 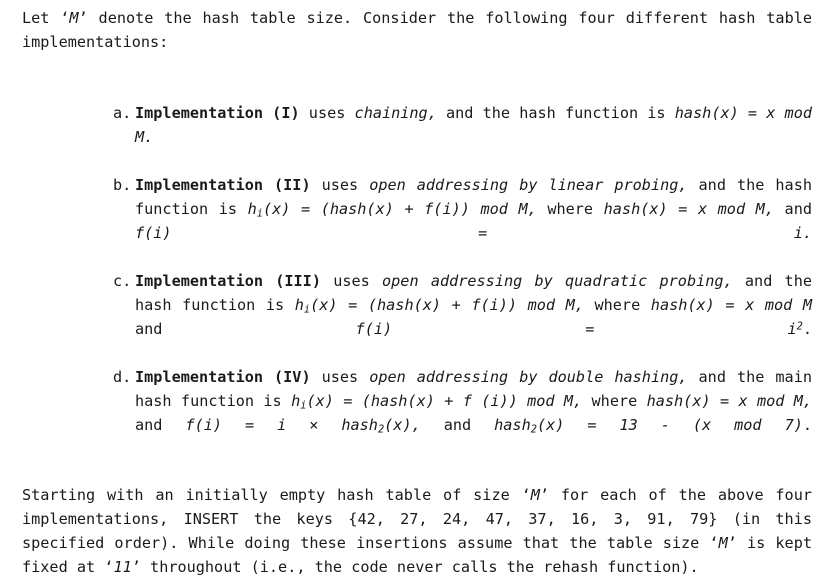 What do you see at coordinates (74, 18) in the screenshot?
I see `hash-table-size-symbol: M` at bounding box center [74, 18].